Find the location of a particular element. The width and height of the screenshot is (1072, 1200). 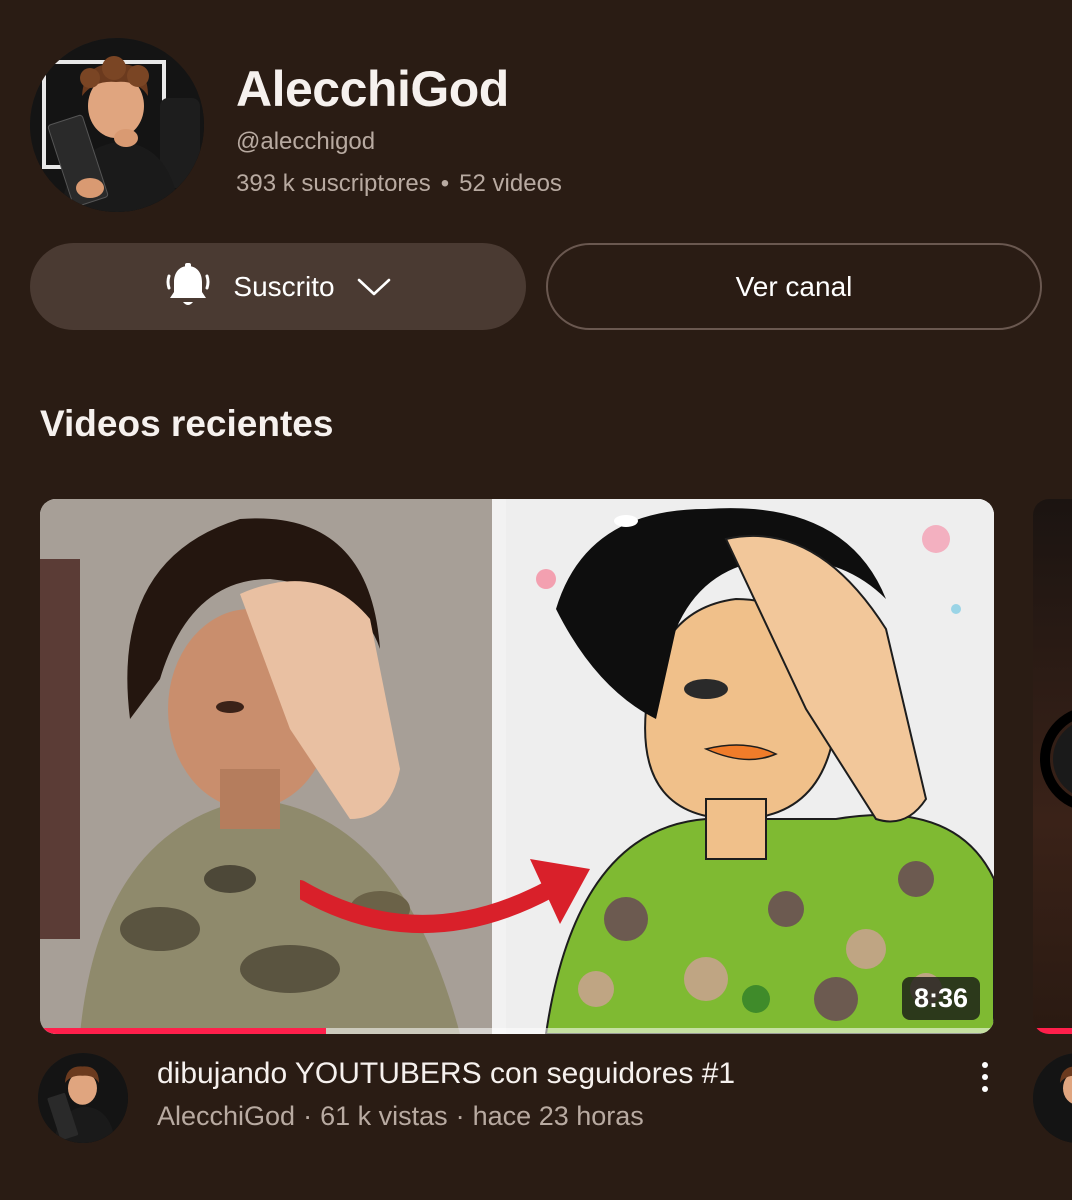

channel-handle: @alecchigod is located at coordinates (306, 141).